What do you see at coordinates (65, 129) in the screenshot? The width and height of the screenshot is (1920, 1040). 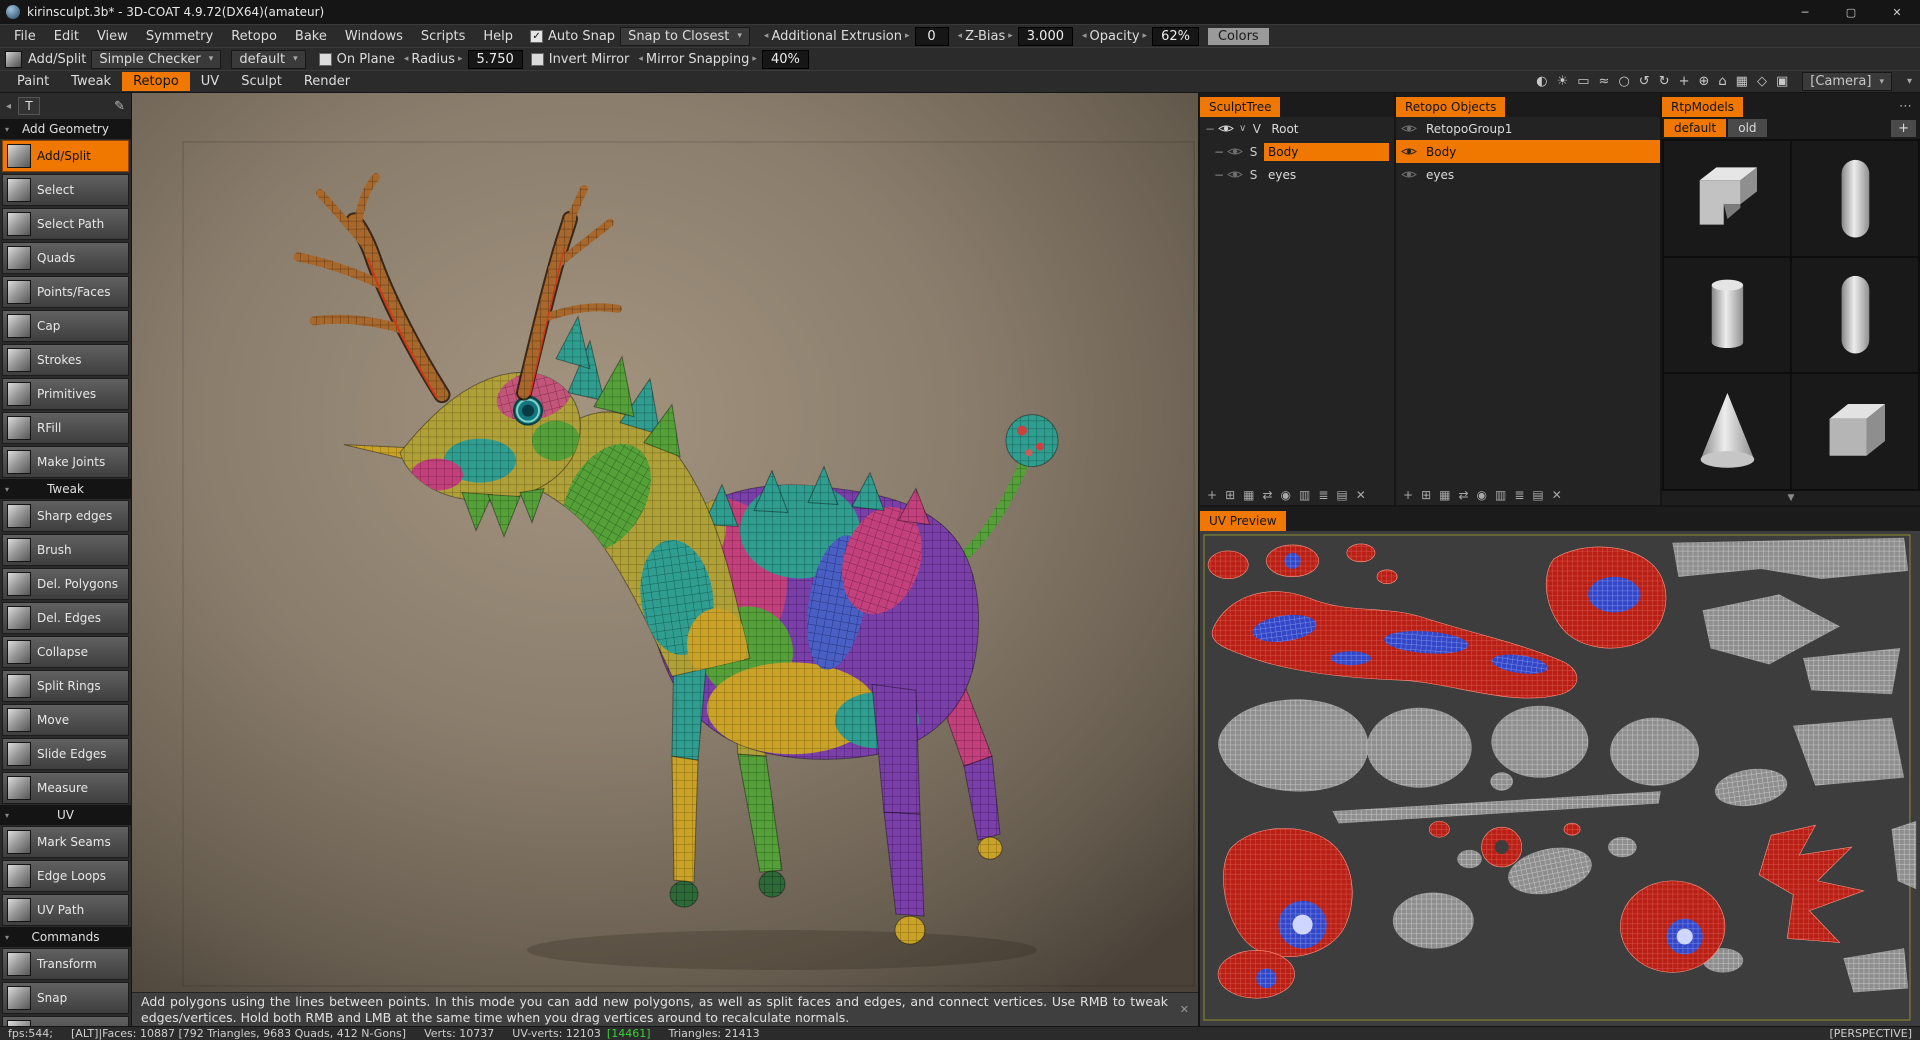 I see `section-add-geometry: ▾ Add Geometry` at bounding box center [65, 129].